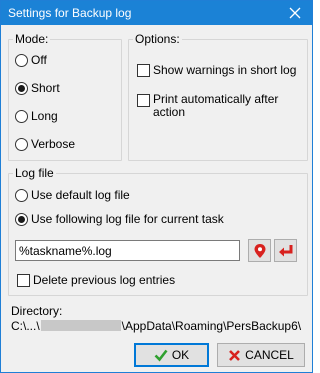 This screenshot has width=320, height=373. I want to click on mode-option-label: Short, so click(45, 88).